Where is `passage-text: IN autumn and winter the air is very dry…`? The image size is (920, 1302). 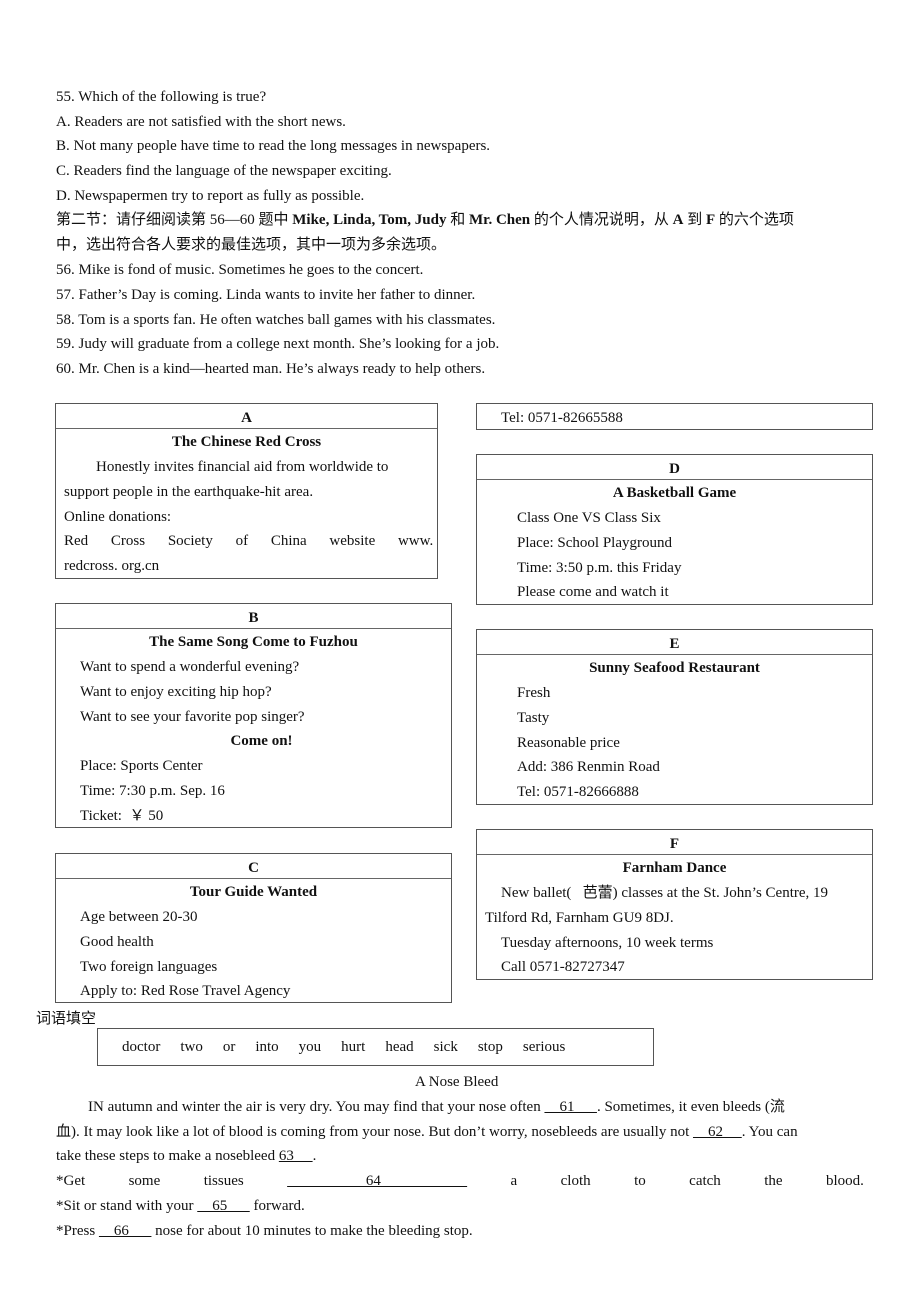 passage-text: IN autumn and winter the air is very dry… is located at coordinates (316, 1107).